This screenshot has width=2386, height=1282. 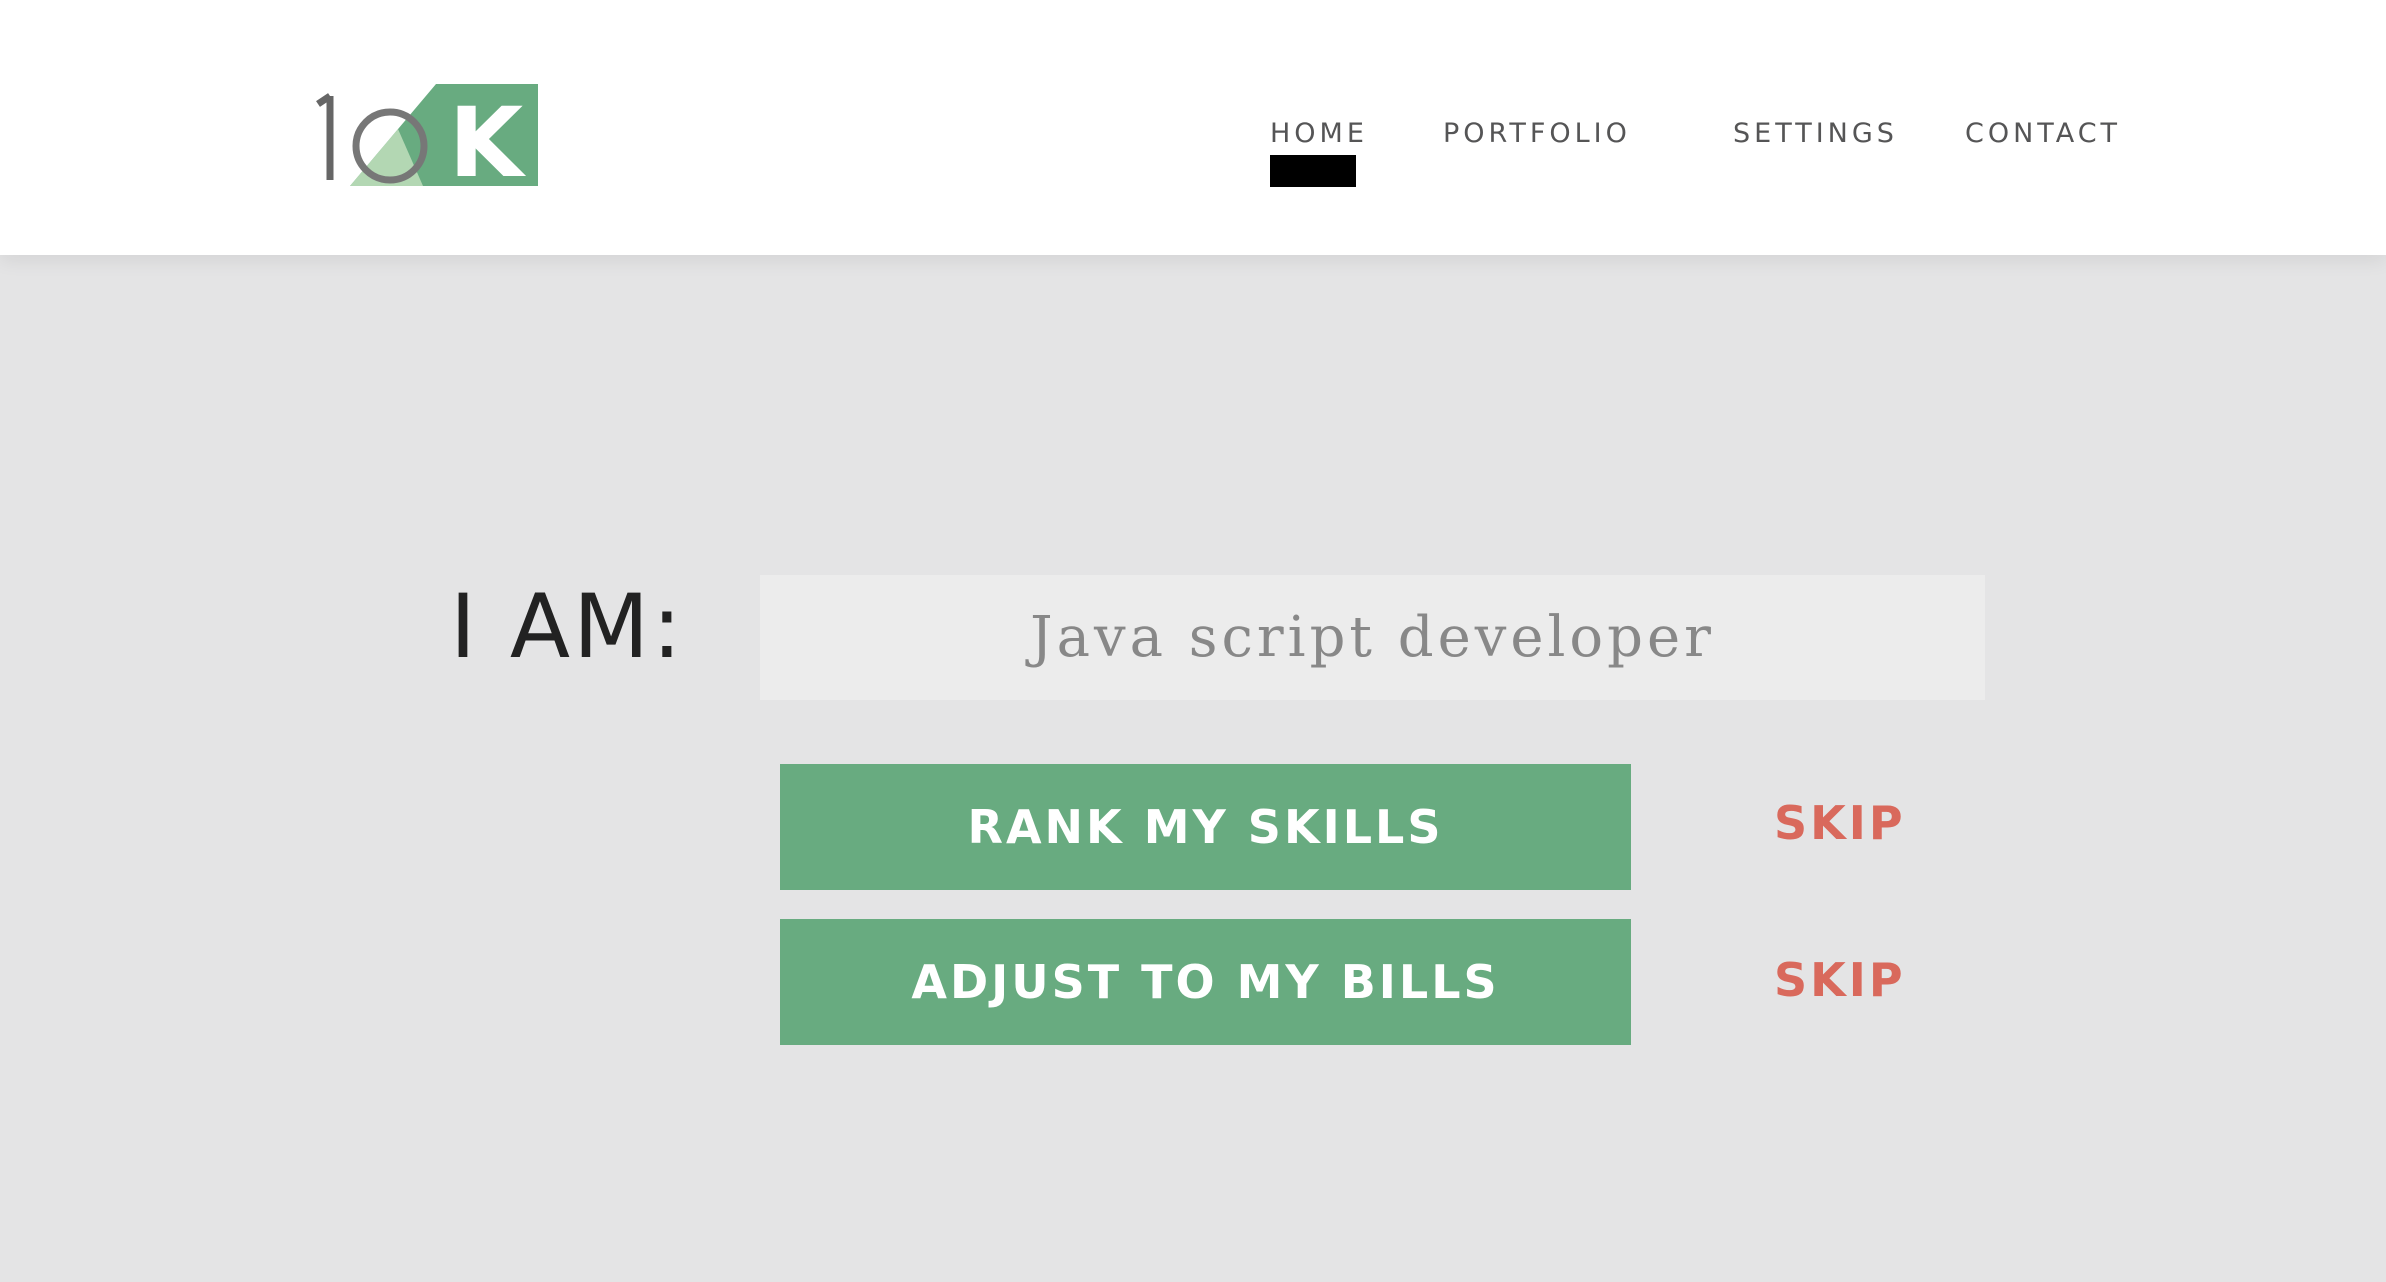 What do you see at coordinates (1205, 982) in the screenshot?
I see `adjust-to-my-bills-button: ADJUST TO MY BILLS` at bounding box center [1205, 982].